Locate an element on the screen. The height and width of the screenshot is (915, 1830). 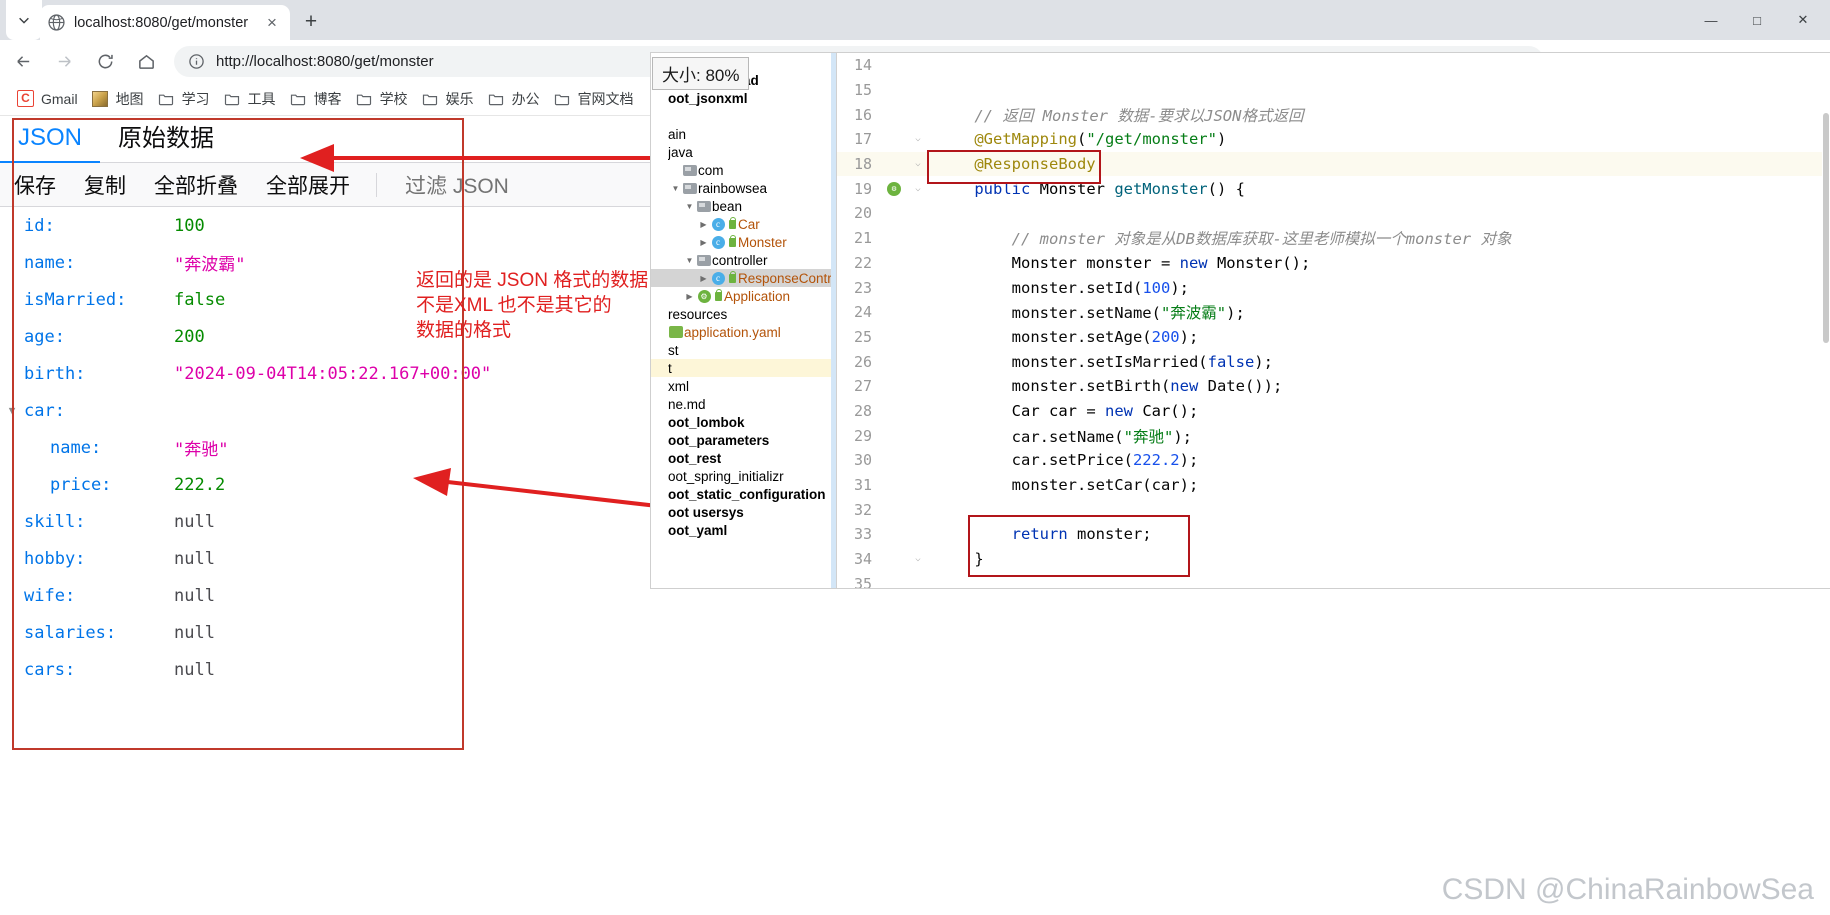
code-line-23: 23 monster.setId(100); is located at coordinates (1333, 287).